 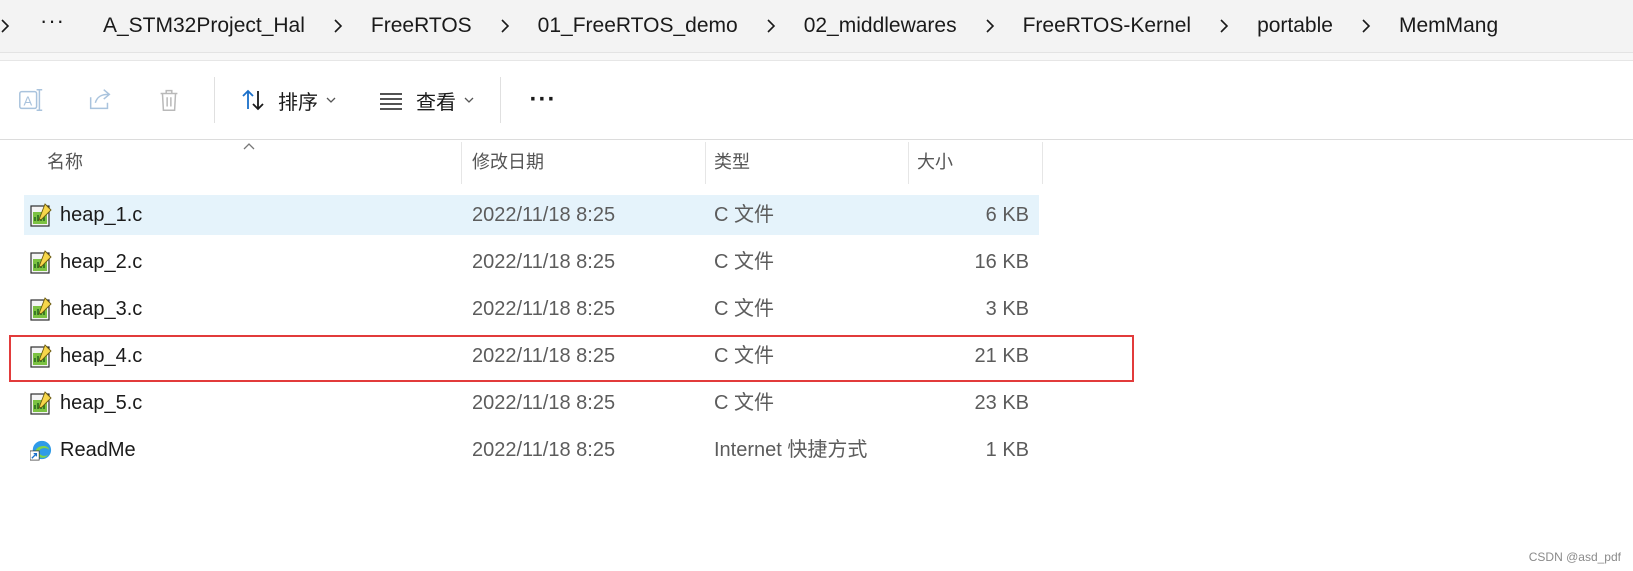 What do you see at coordinates (436, 102) in the screenshot?
I see `view-label: 查看` at bounding box center [436, 102].